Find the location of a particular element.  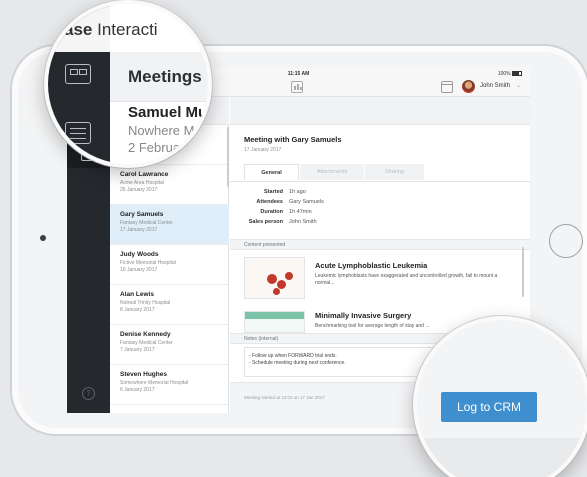

meeting-name: Samuel Murr is located at coordinates (170, 112).